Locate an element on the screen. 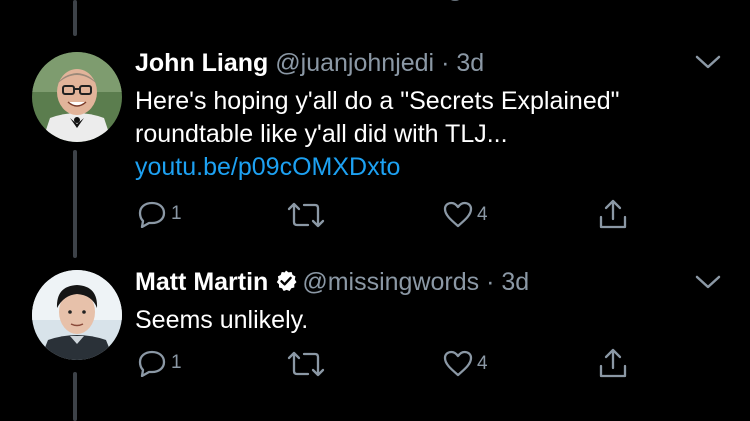  tweet-header: Matt Martin @missingwords · 3d is located at coordinates (332, 282).